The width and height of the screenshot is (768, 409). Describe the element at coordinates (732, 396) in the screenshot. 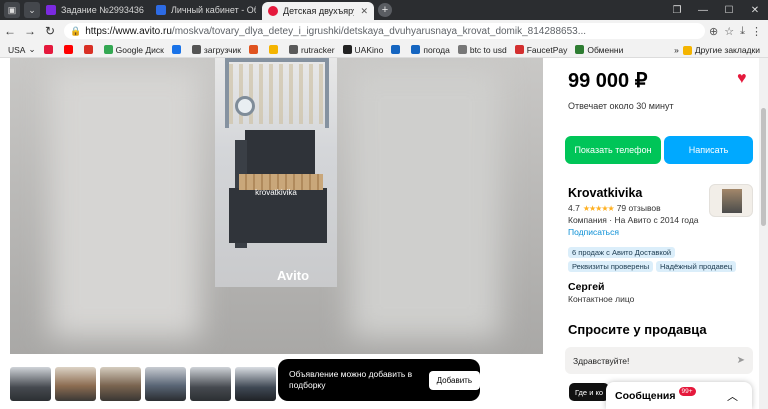

I see `chevron-up-icon: ︿` at that location.